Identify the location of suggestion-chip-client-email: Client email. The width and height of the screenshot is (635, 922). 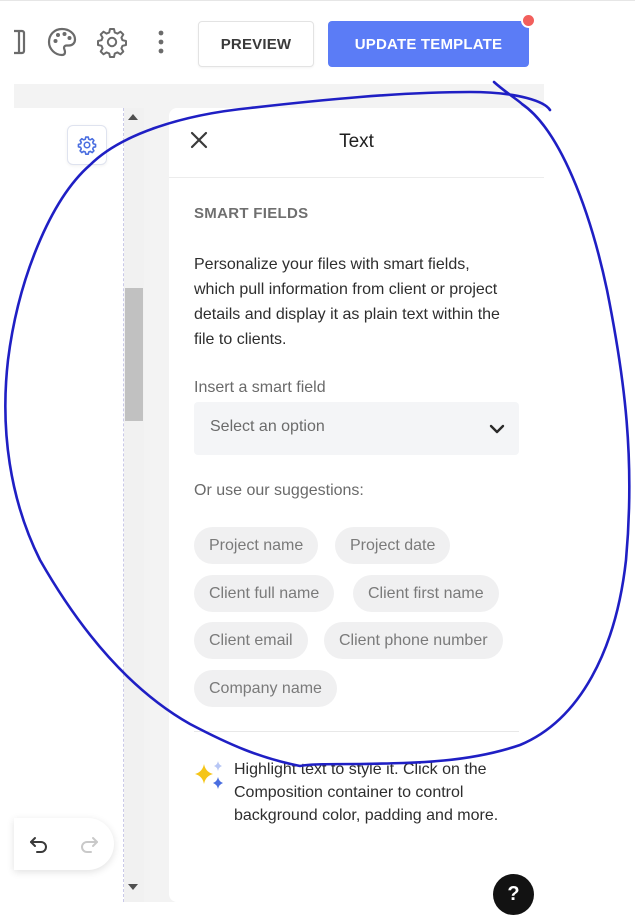
(251, 640).